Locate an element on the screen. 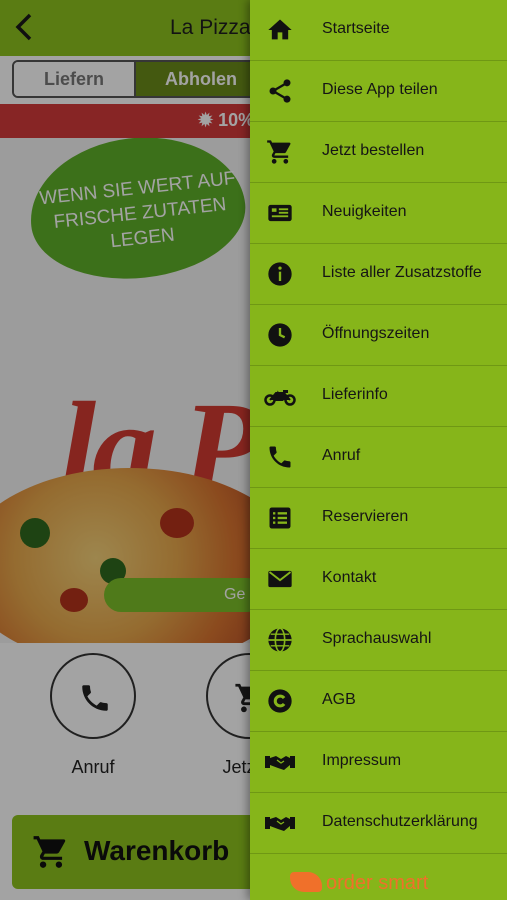 Image resolution: width=507 pixels, height=900 pixels. menu-item-agb: AGB is located at coordinates (378, 701).